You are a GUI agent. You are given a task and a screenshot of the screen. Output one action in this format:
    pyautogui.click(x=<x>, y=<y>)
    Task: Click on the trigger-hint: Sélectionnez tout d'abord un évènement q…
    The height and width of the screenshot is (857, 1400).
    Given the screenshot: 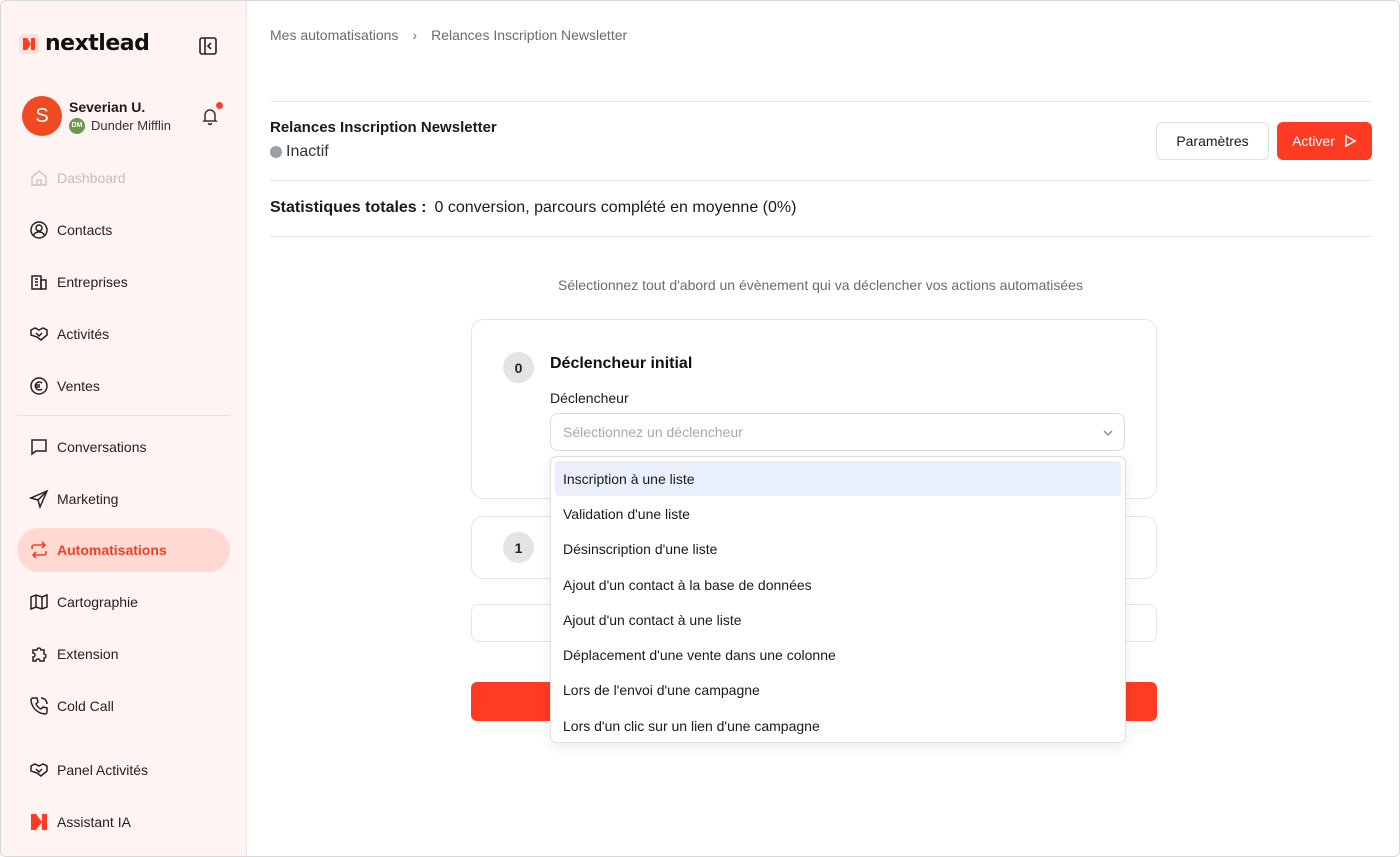 What is the action you would take?
    pyautogui.click(x=820, y=285)
    